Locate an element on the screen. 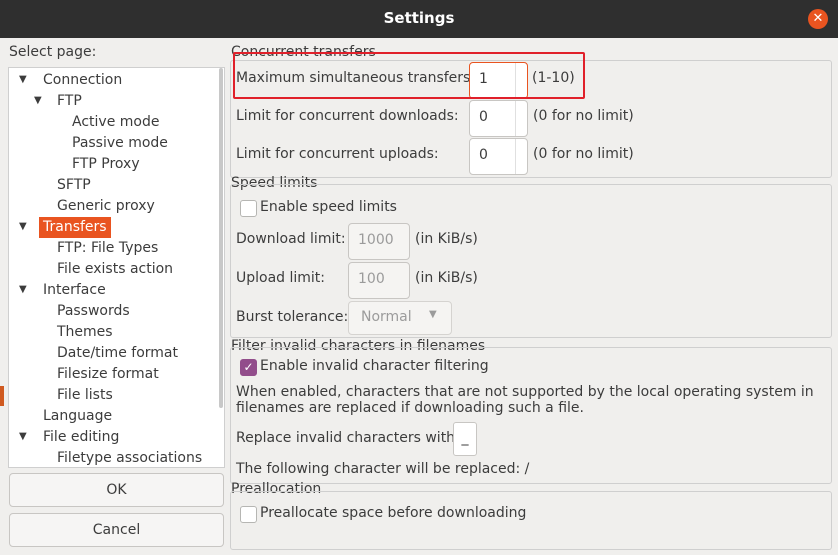  replace-char-input: _ is located at coordinates (465, 439).